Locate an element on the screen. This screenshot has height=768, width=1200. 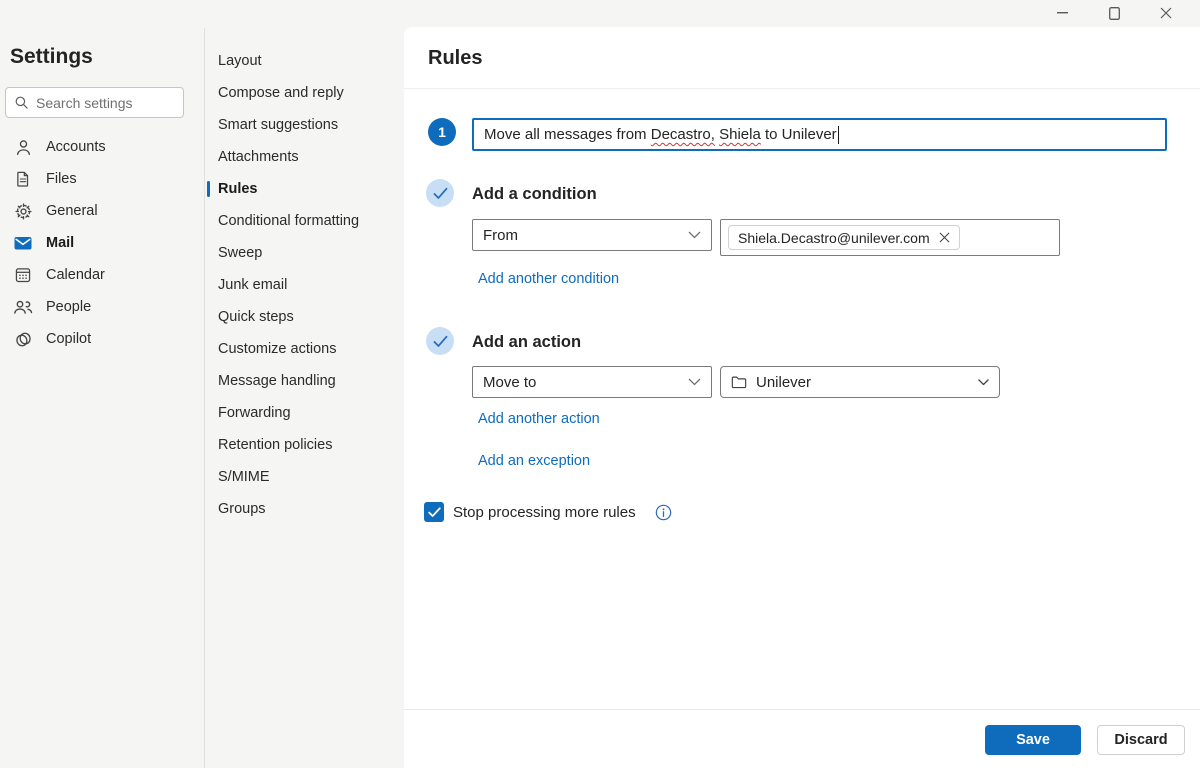
add-another-condition-link: Add another condition is located at coordinates (548, 279).